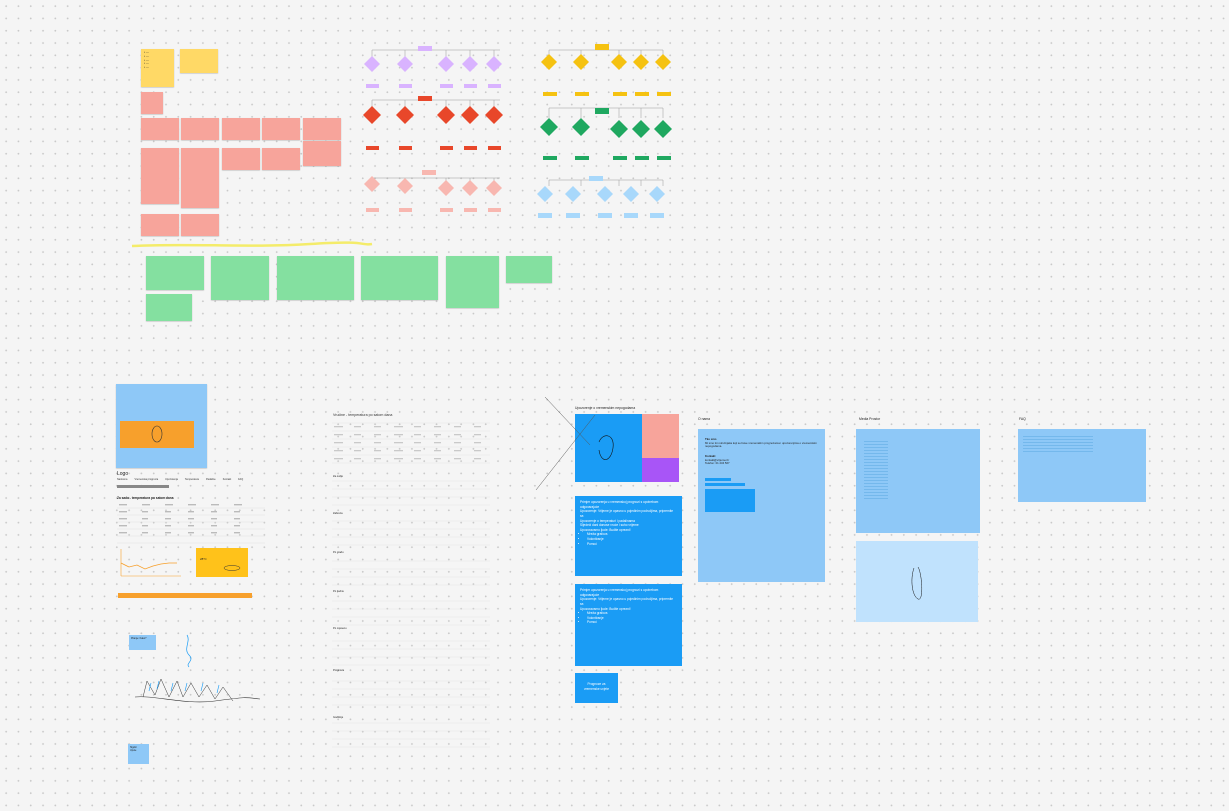 Image resolution: width=1229 pixels, height=811 pixels. I want to click on faq-page-title: FAQ, so click(1022, 419).